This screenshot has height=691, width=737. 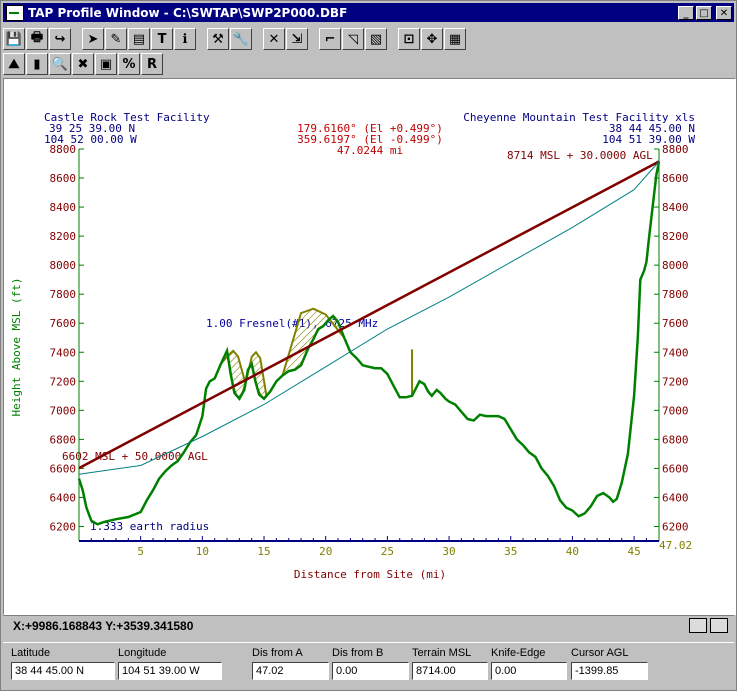 What do you see at coordinates (14, 39) in the screenshot?
I see `save-button: 💾` at bounding box center [14, 39].